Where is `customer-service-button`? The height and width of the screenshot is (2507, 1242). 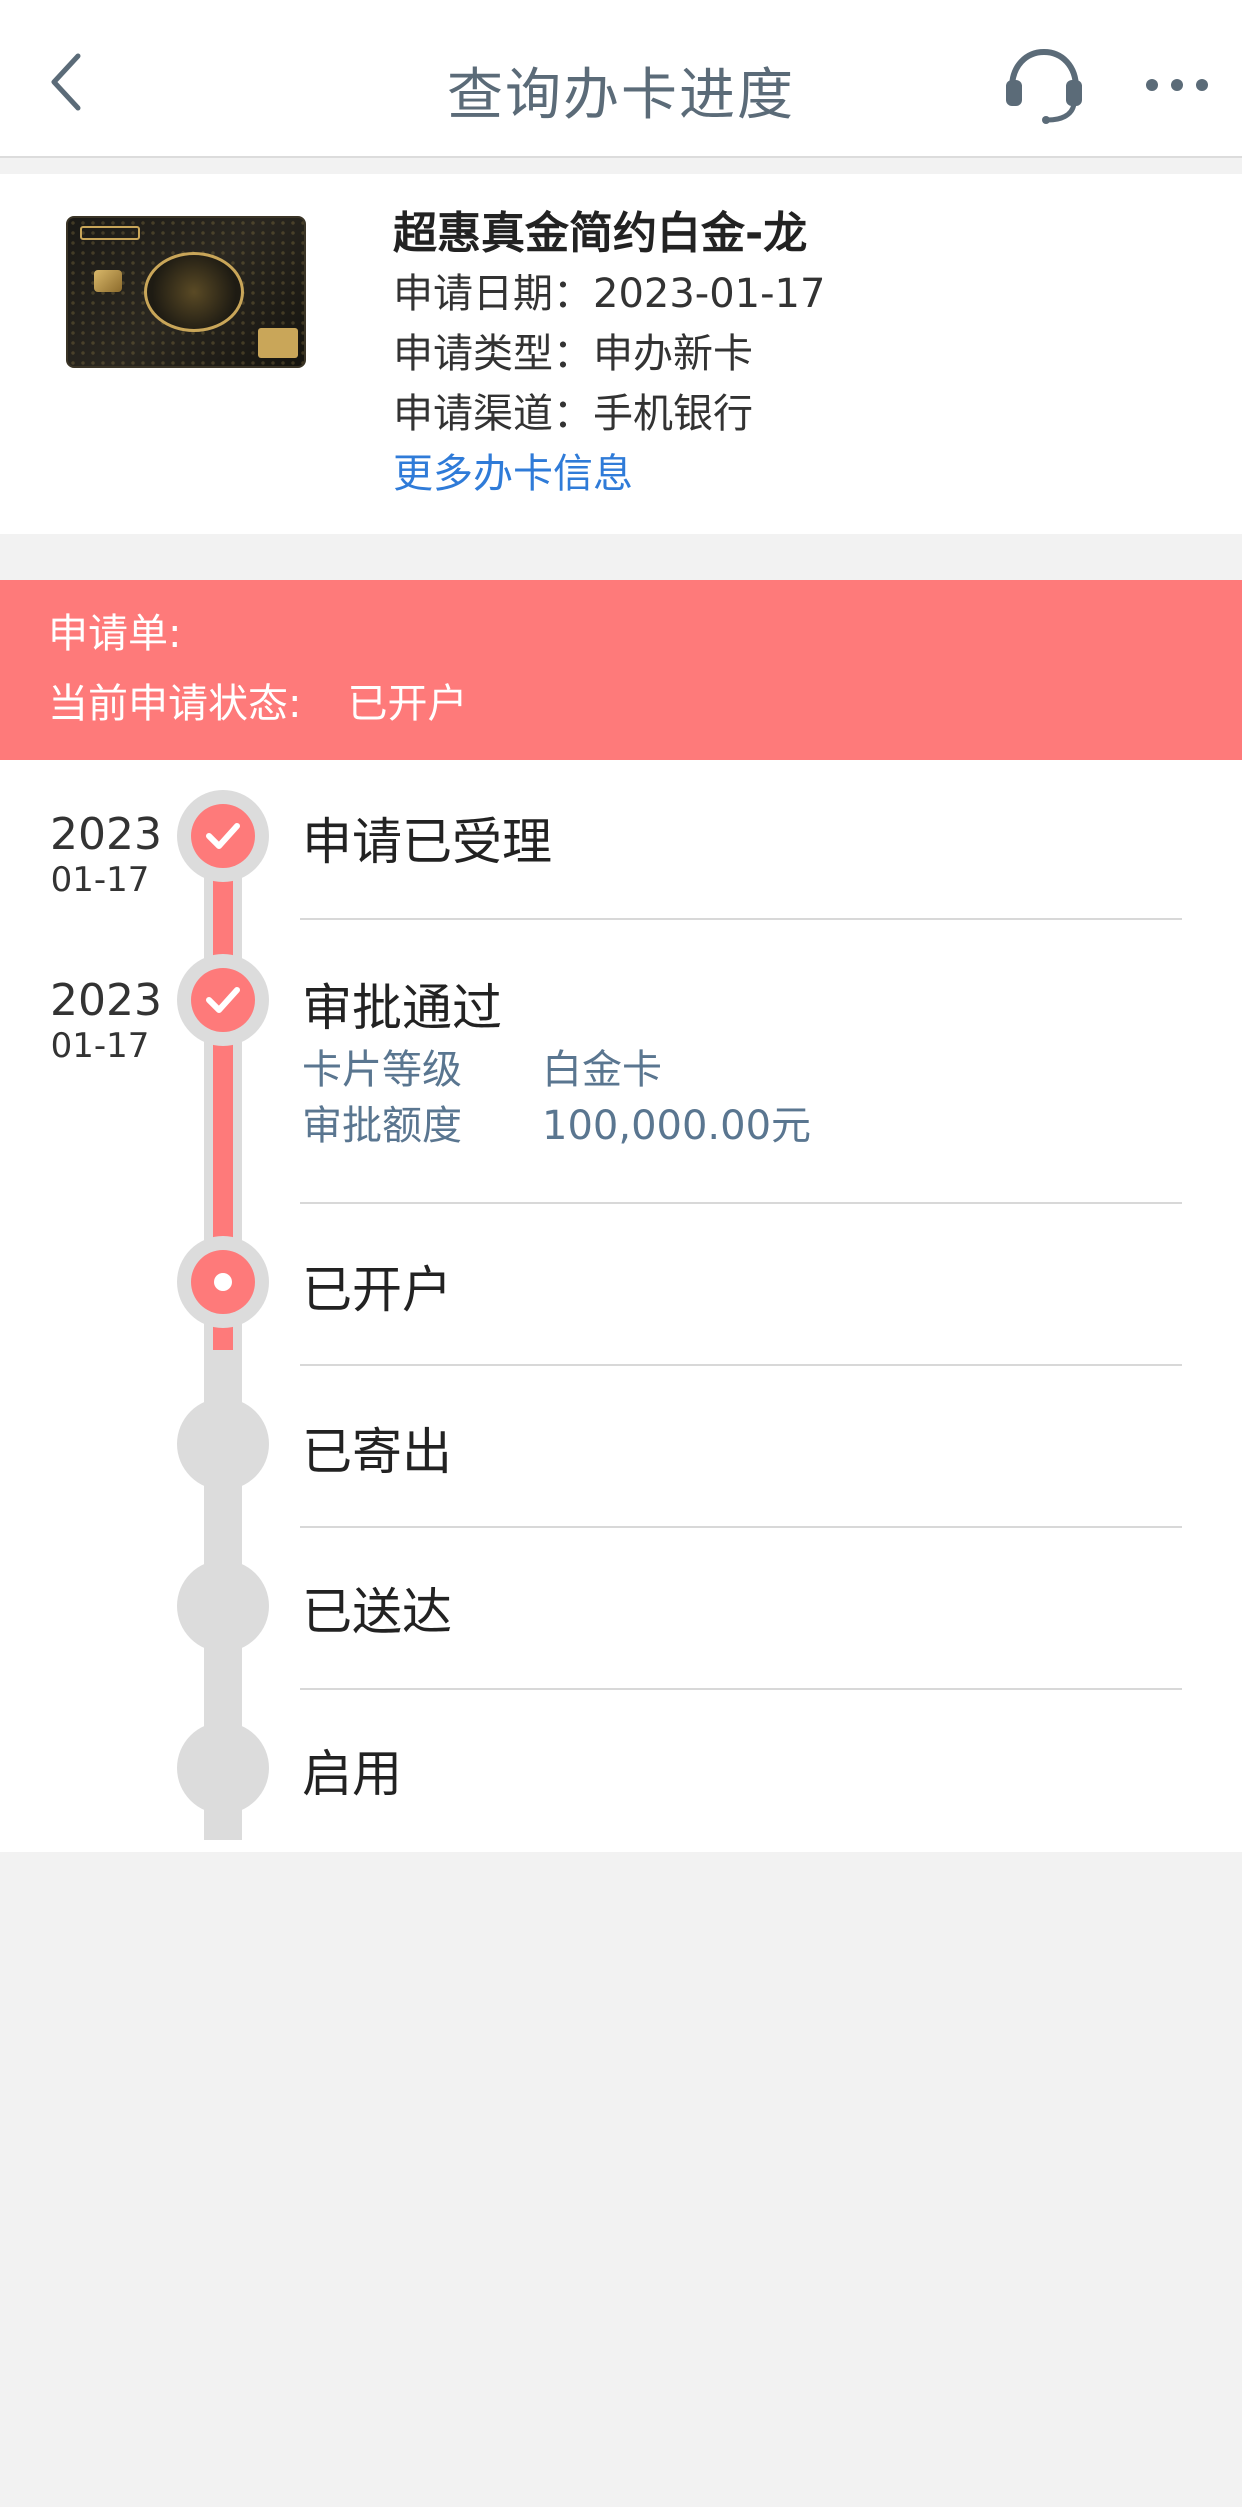
customer-service-button is located at coordinates (1044, 84).